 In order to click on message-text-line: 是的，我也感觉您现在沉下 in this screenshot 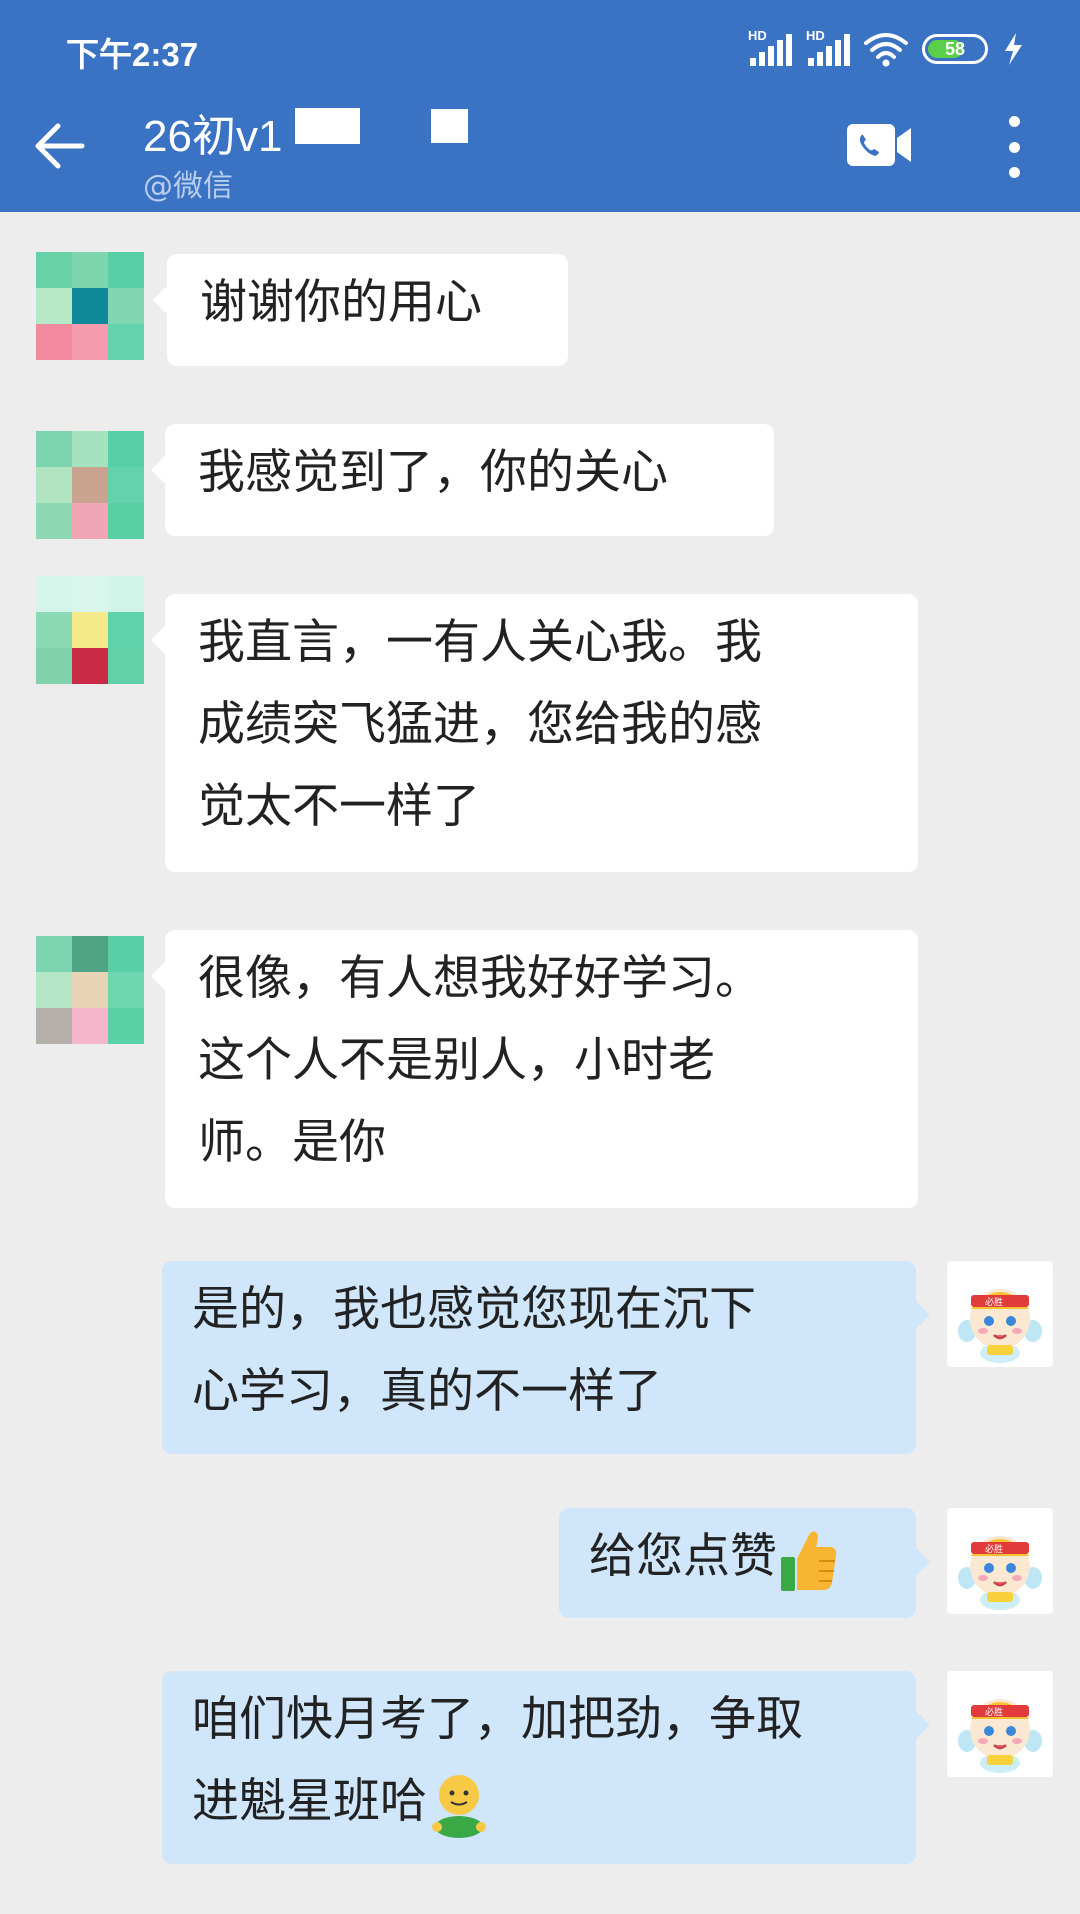, I will do `click(474, 1309)`.